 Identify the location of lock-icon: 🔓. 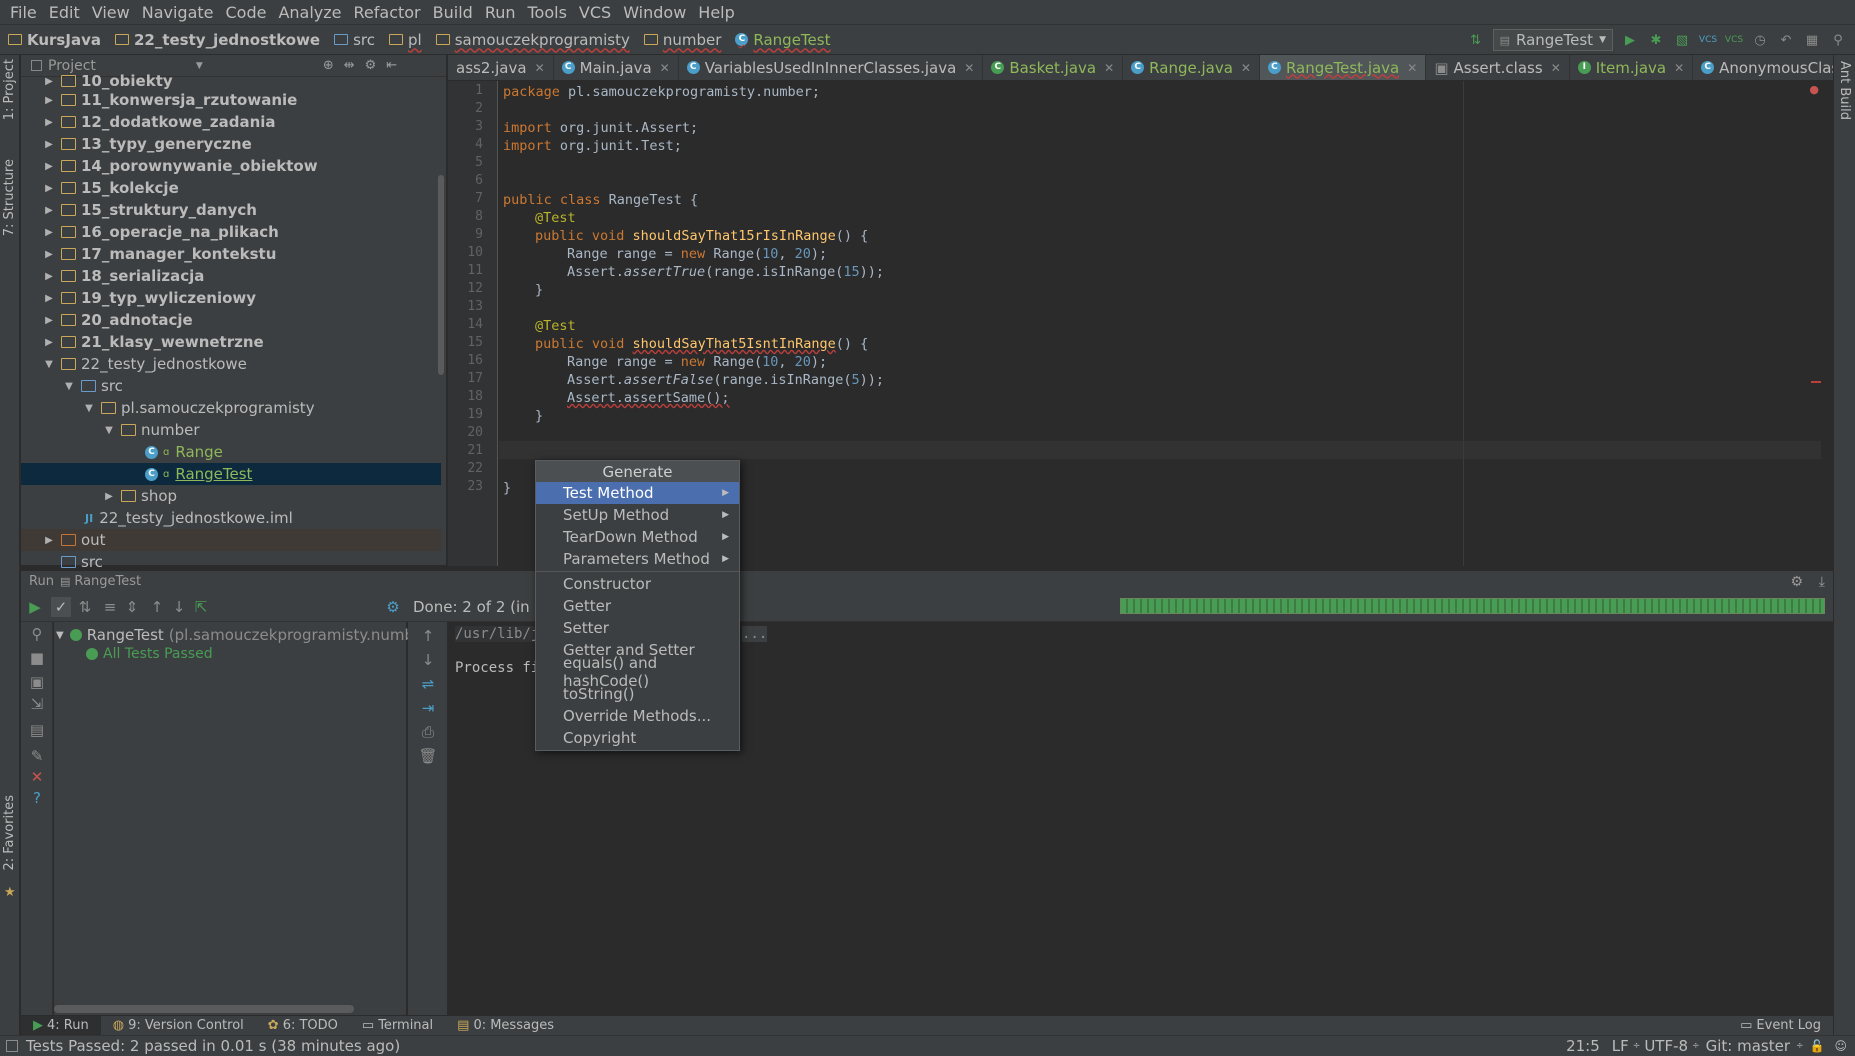
(1817, 1046).